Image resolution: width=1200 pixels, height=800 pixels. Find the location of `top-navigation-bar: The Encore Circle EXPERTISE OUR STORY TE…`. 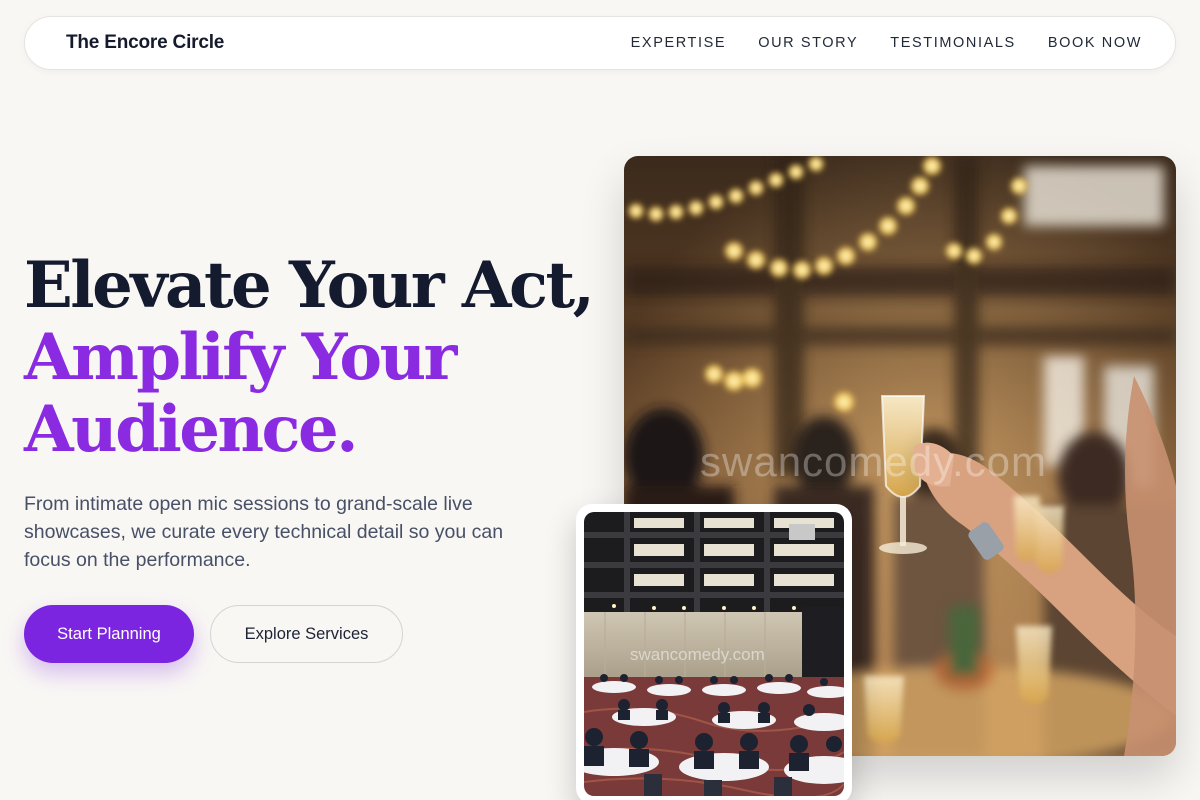

top-navigation-bar: The Encore Circle EXPERTISE OUR STORY TE… is located at coordinates (600, 43).